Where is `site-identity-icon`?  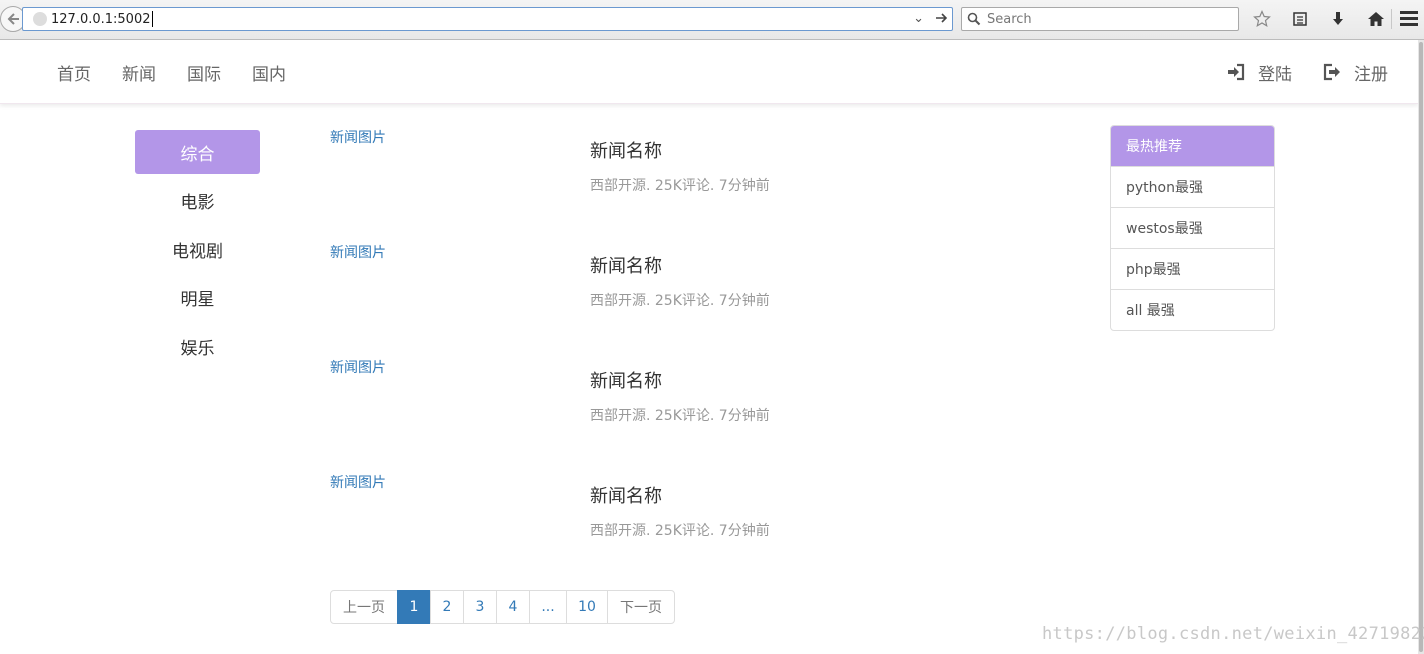 site-identity-icon is located at coordinates (40, 19).